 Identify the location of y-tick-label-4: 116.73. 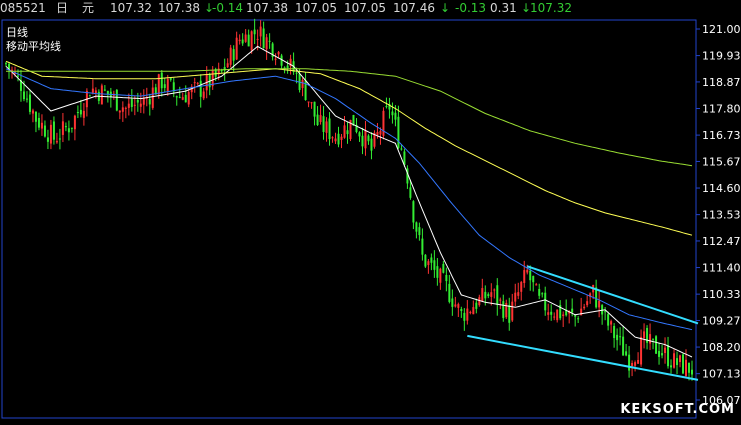
(721, 135).